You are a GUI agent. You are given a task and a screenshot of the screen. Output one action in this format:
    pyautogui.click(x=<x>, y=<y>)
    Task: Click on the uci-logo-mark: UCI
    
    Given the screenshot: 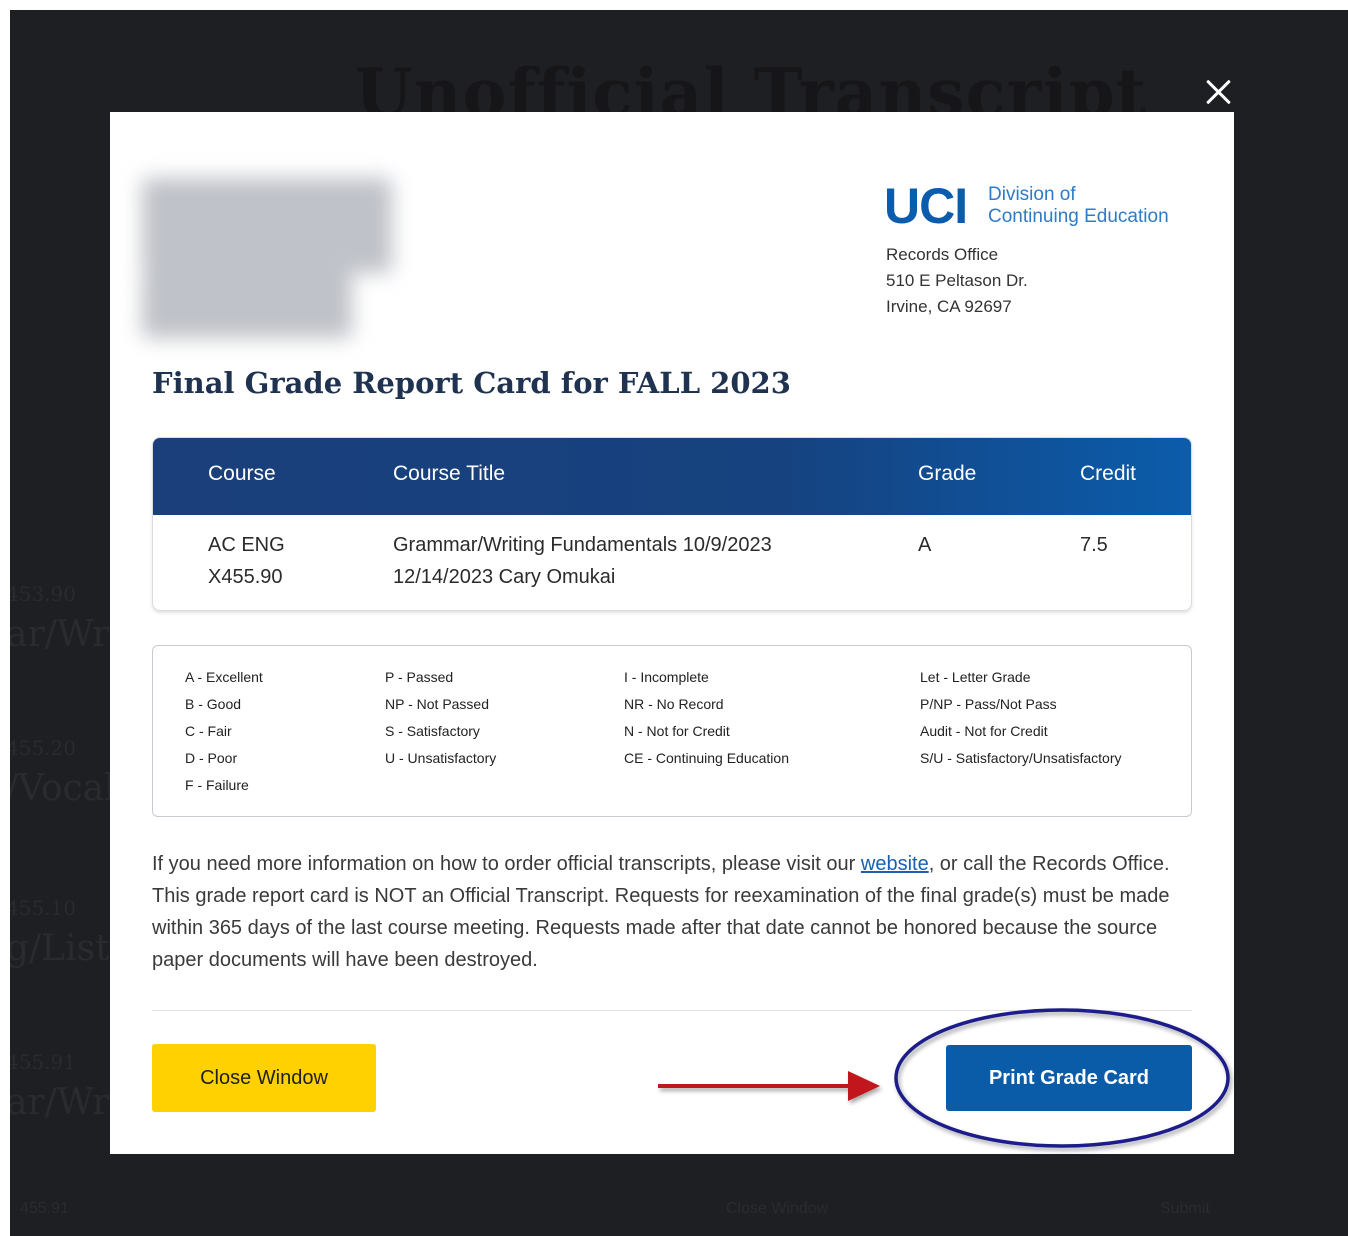 What is the action you would take?
    pyautogui.click(x=926, y=206)
    